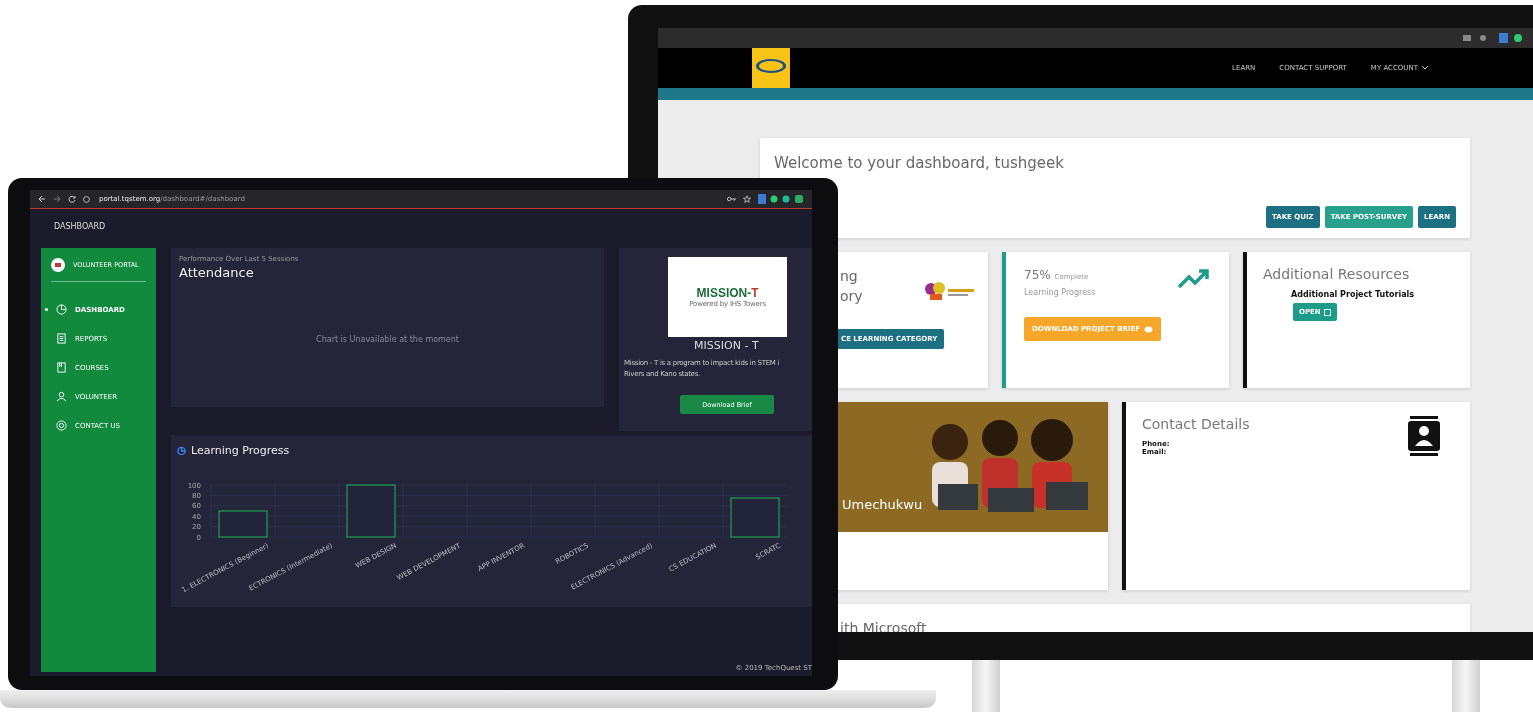  Describe the element at coordinates (731, 199) in the screenshot. I see `key-icon` at that location.